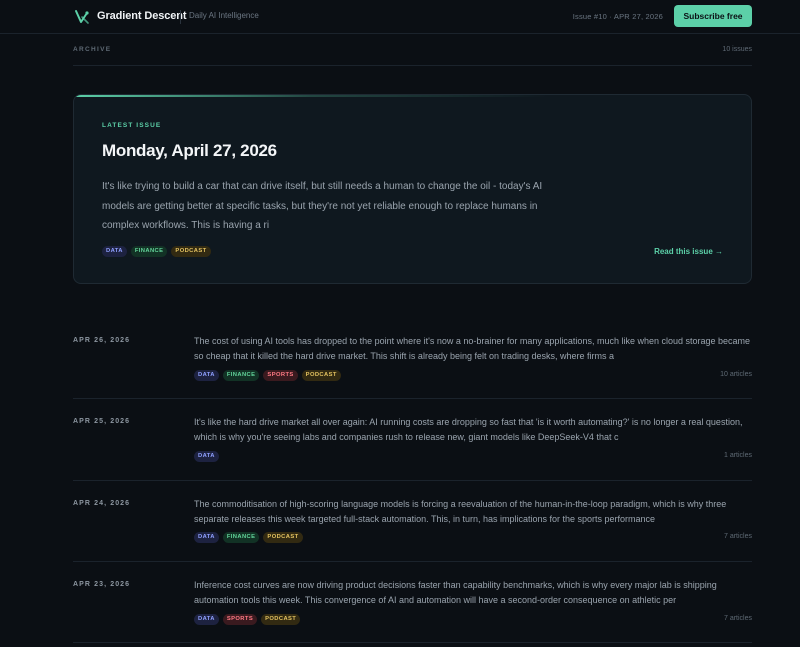 The width and height of the screenshot is (800, 647). What do you see at coordinates (92, 49) in the screenshot?
I see `archive-heading: ARCHIVE` at bounding box center [92, 49].